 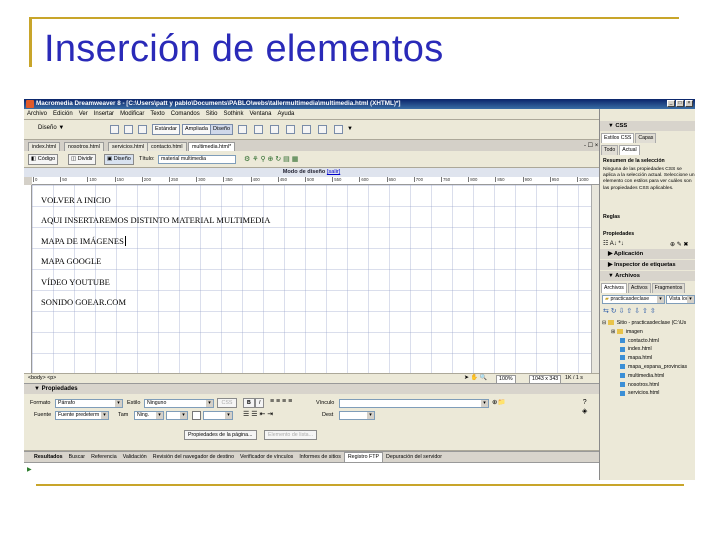 I want to click on files-panel-header: ▼ Archivos, so click(x=647, y=276).